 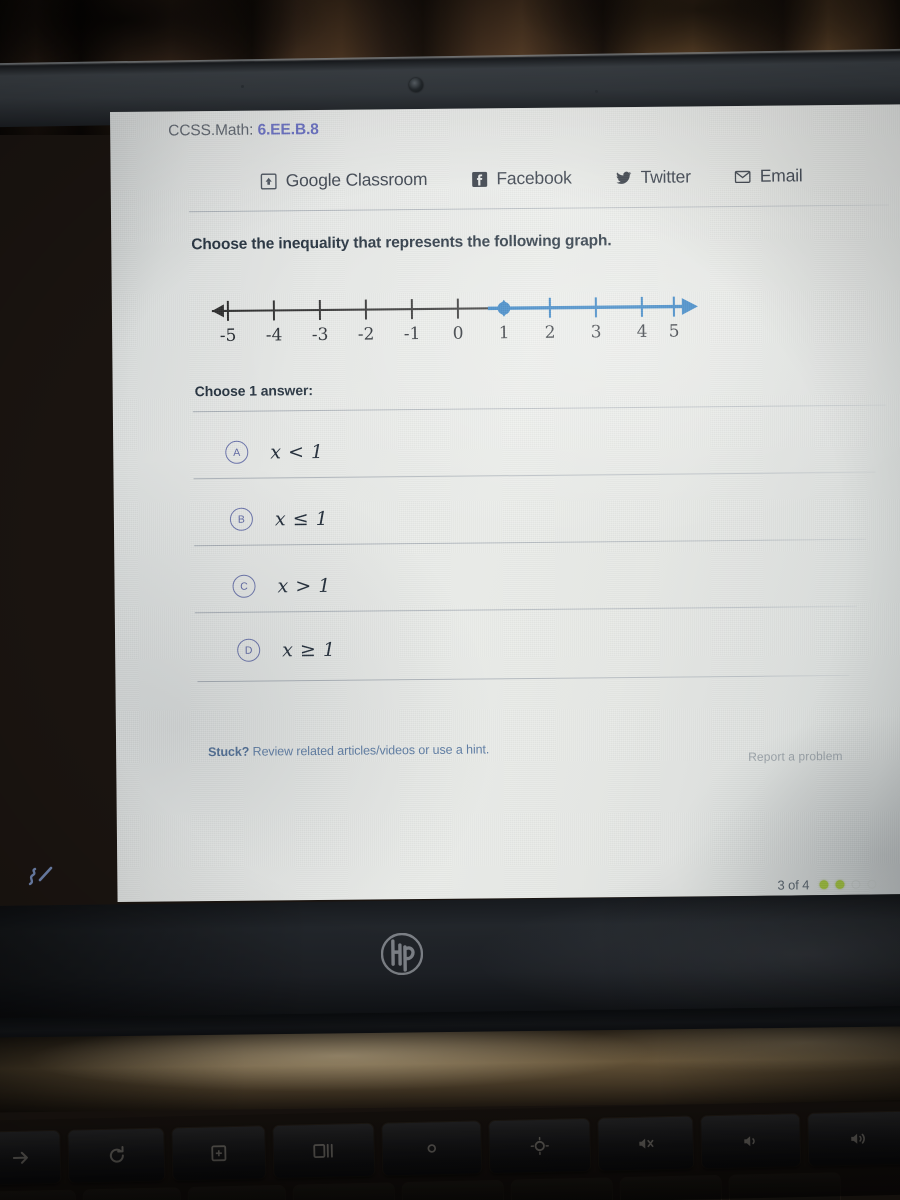 What do you see at coordinates (539, 408) in the screenshot?
I see `divider-choices-top` at bounding box center [539, 408].